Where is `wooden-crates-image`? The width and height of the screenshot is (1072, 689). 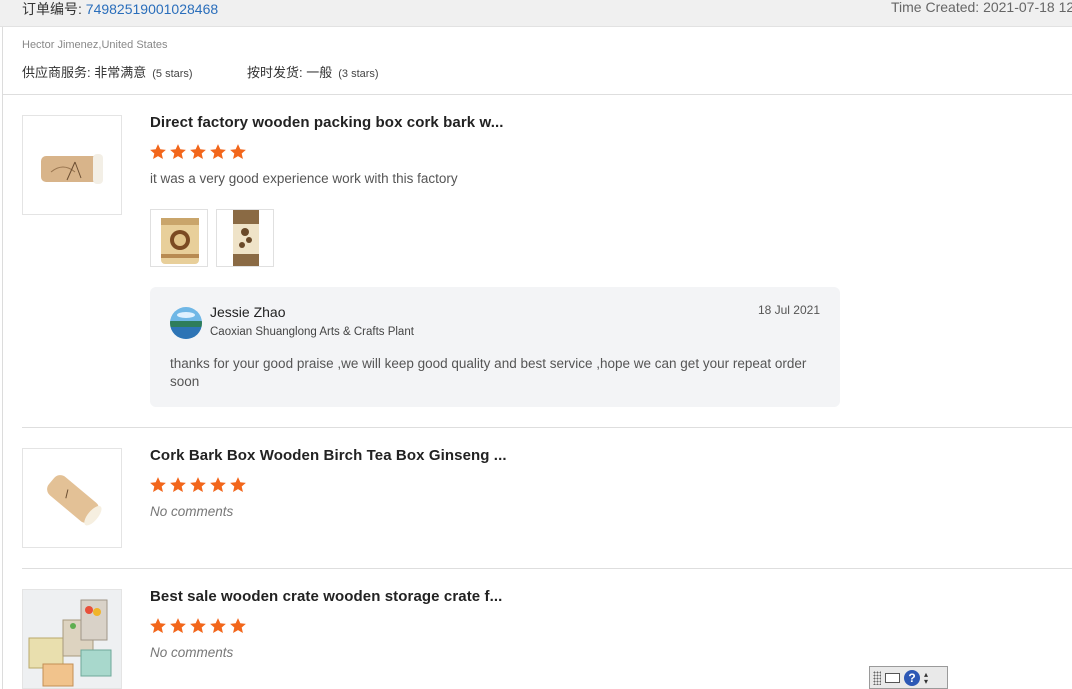 wooden-crates-image is located at coordinates (72, 639).